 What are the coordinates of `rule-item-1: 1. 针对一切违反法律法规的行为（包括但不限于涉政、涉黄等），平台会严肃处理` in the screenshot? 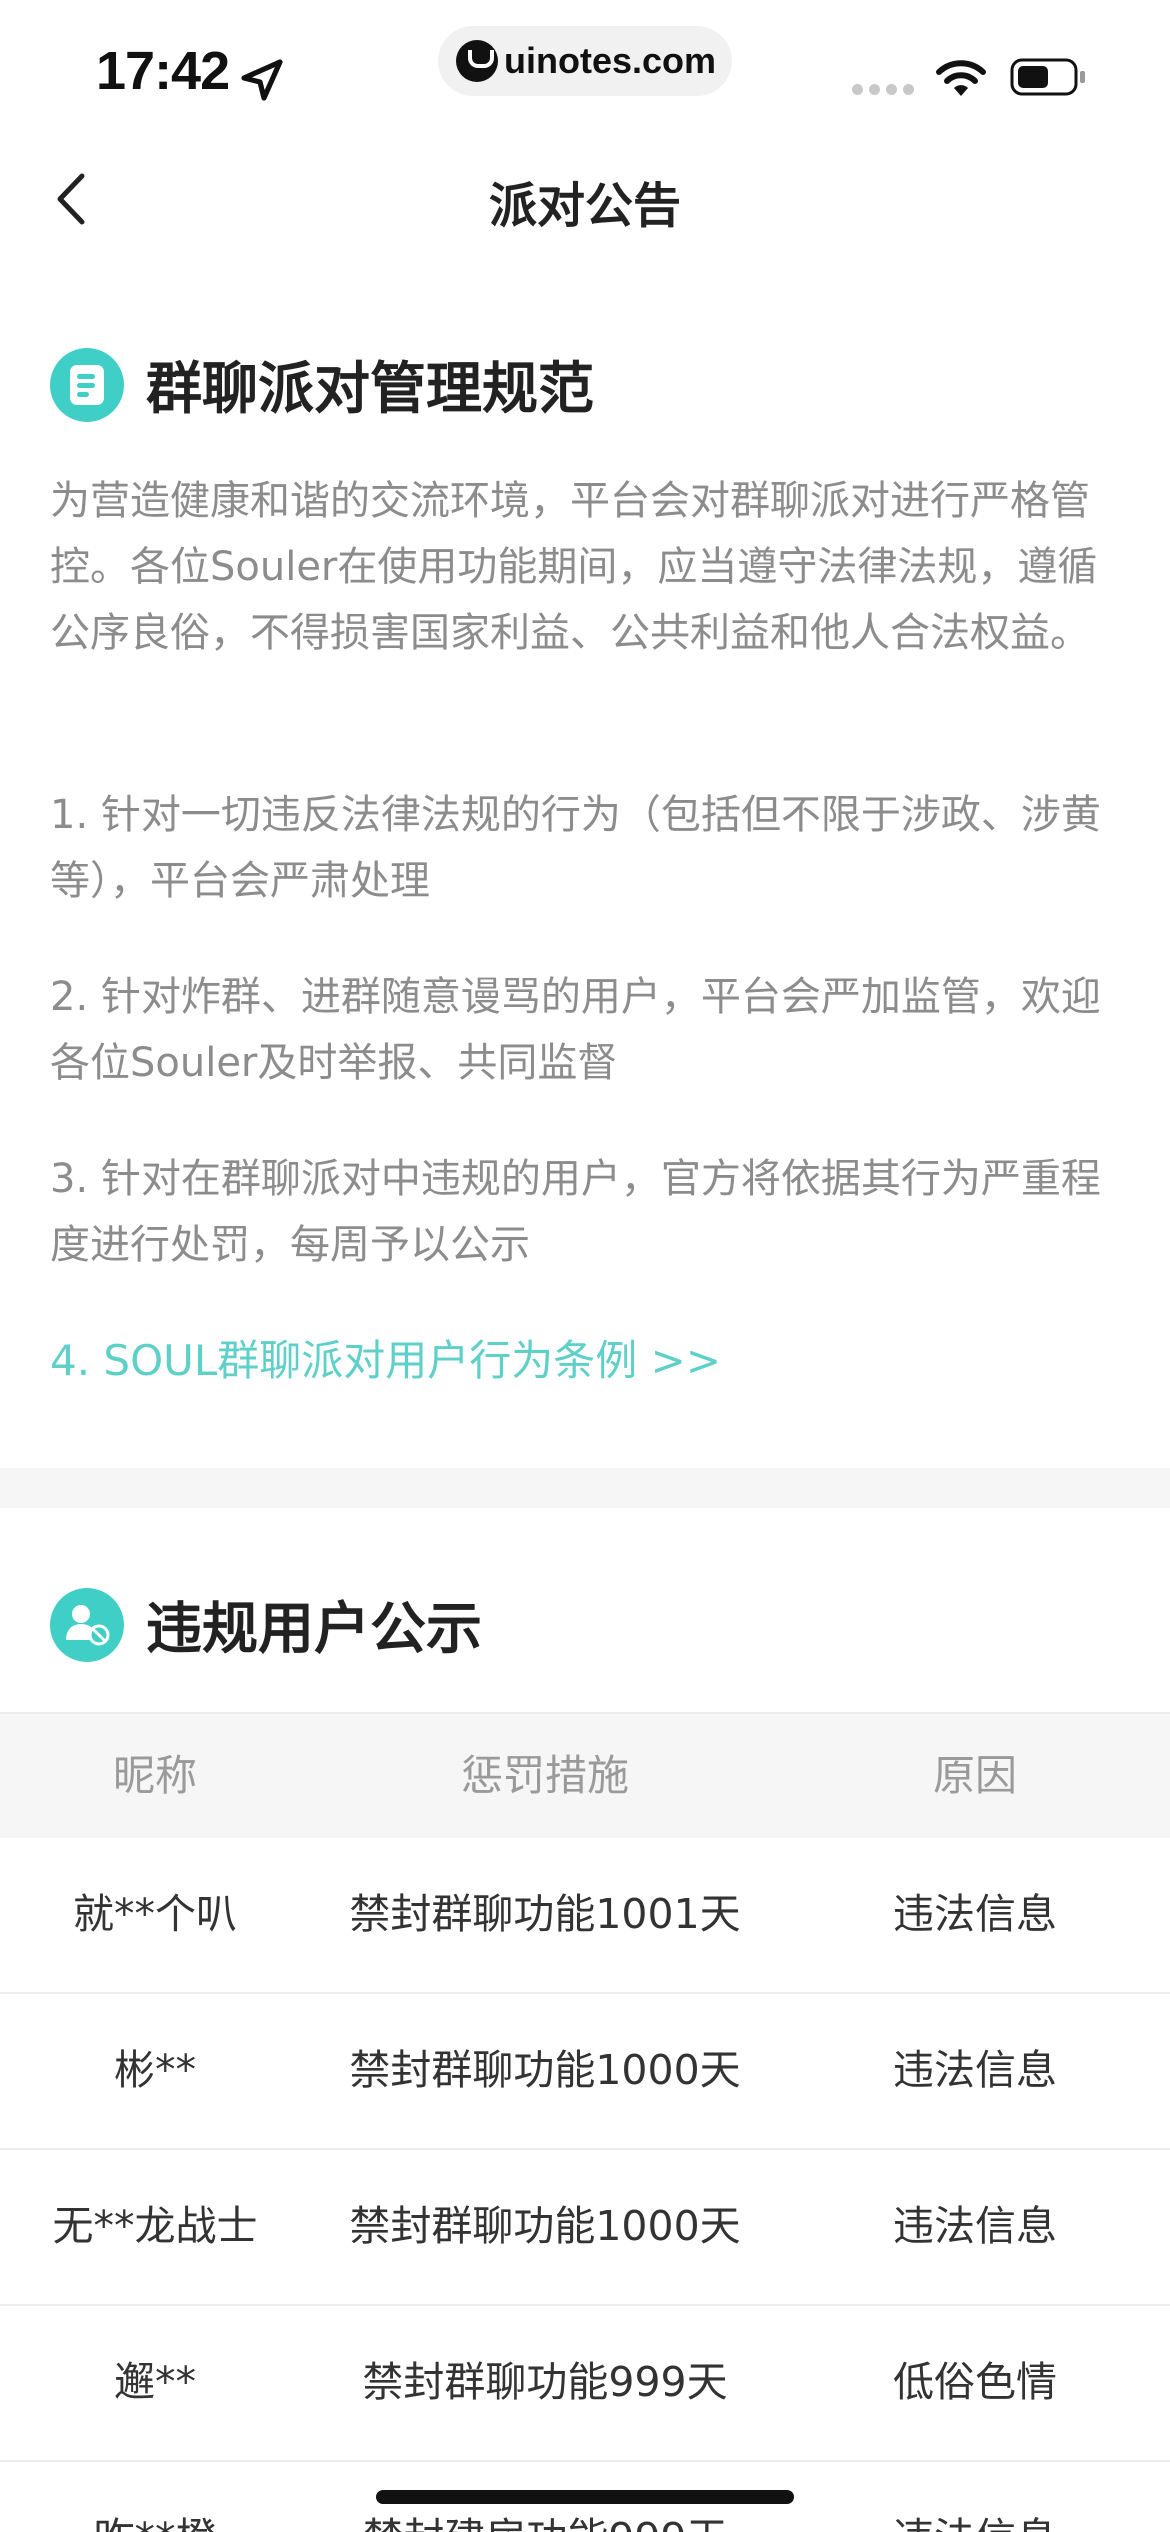 It's located at (575, 848).